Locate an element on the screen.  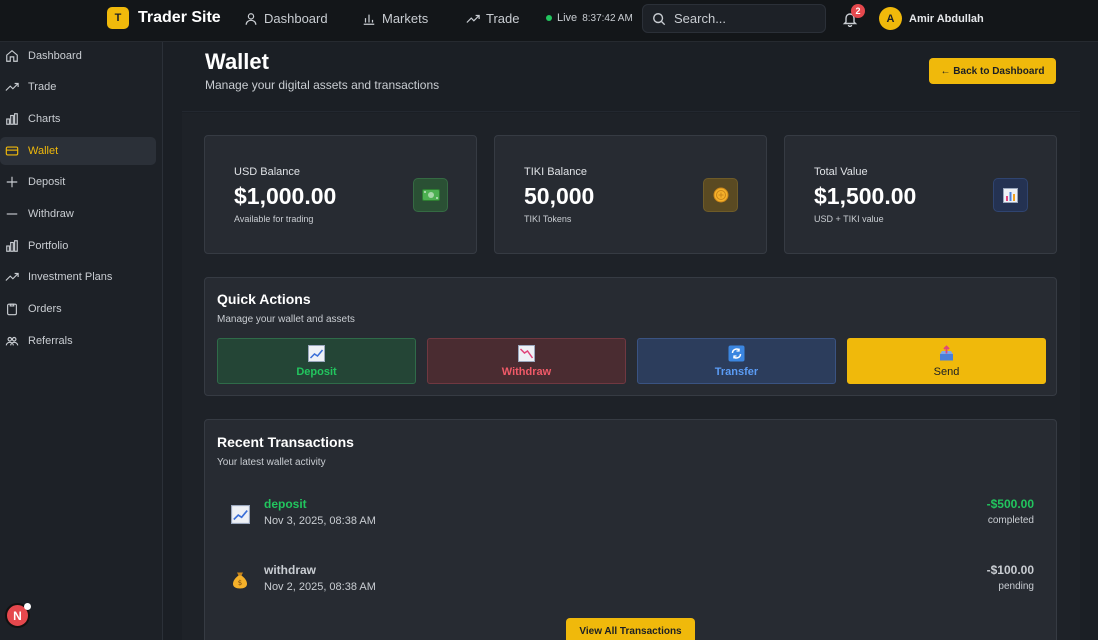
transaction-date: Nov 2, 2025, 08:38 AM is located at coordinates (320, 587).